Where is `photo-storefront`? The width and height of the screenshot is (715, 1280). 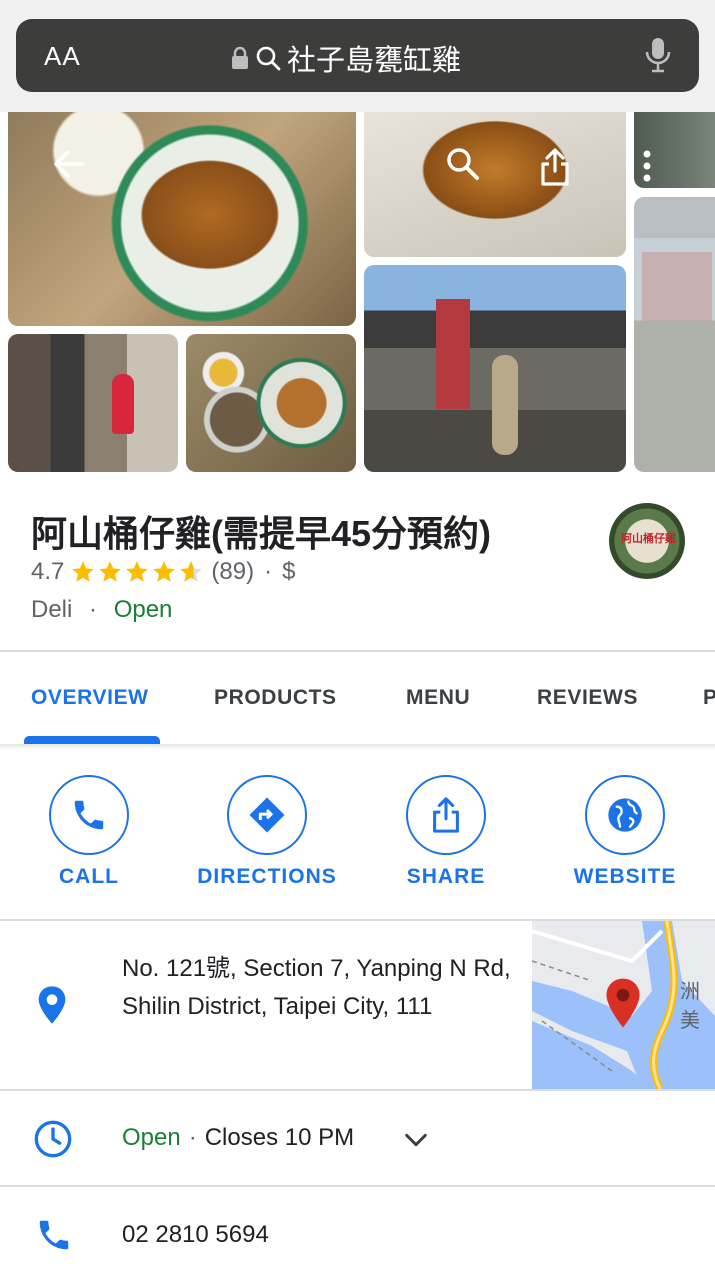 photo-storefront is located at coordinates (93, 403).